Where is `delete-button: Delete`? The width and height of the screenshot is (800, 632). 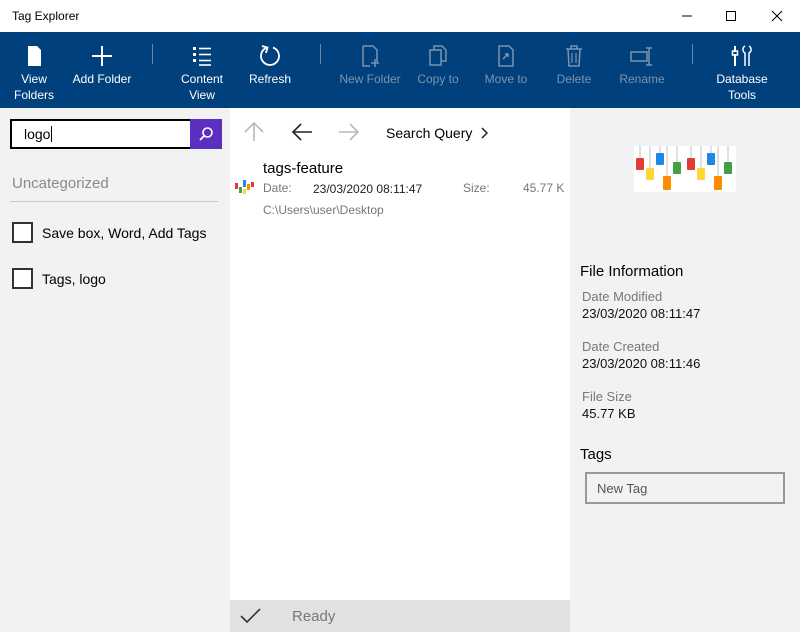 delete-button: Delete is located at coordinates (574, 70).